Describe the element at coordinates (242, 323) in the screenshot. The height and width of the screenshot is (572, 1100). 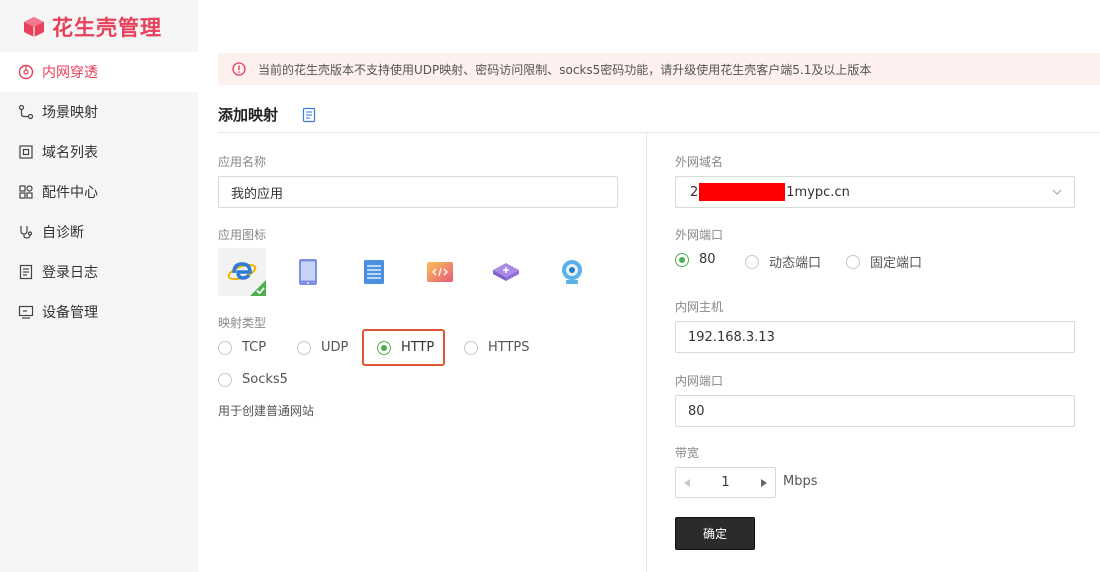
I see `mapping-type-label: 映射类型` at that location.